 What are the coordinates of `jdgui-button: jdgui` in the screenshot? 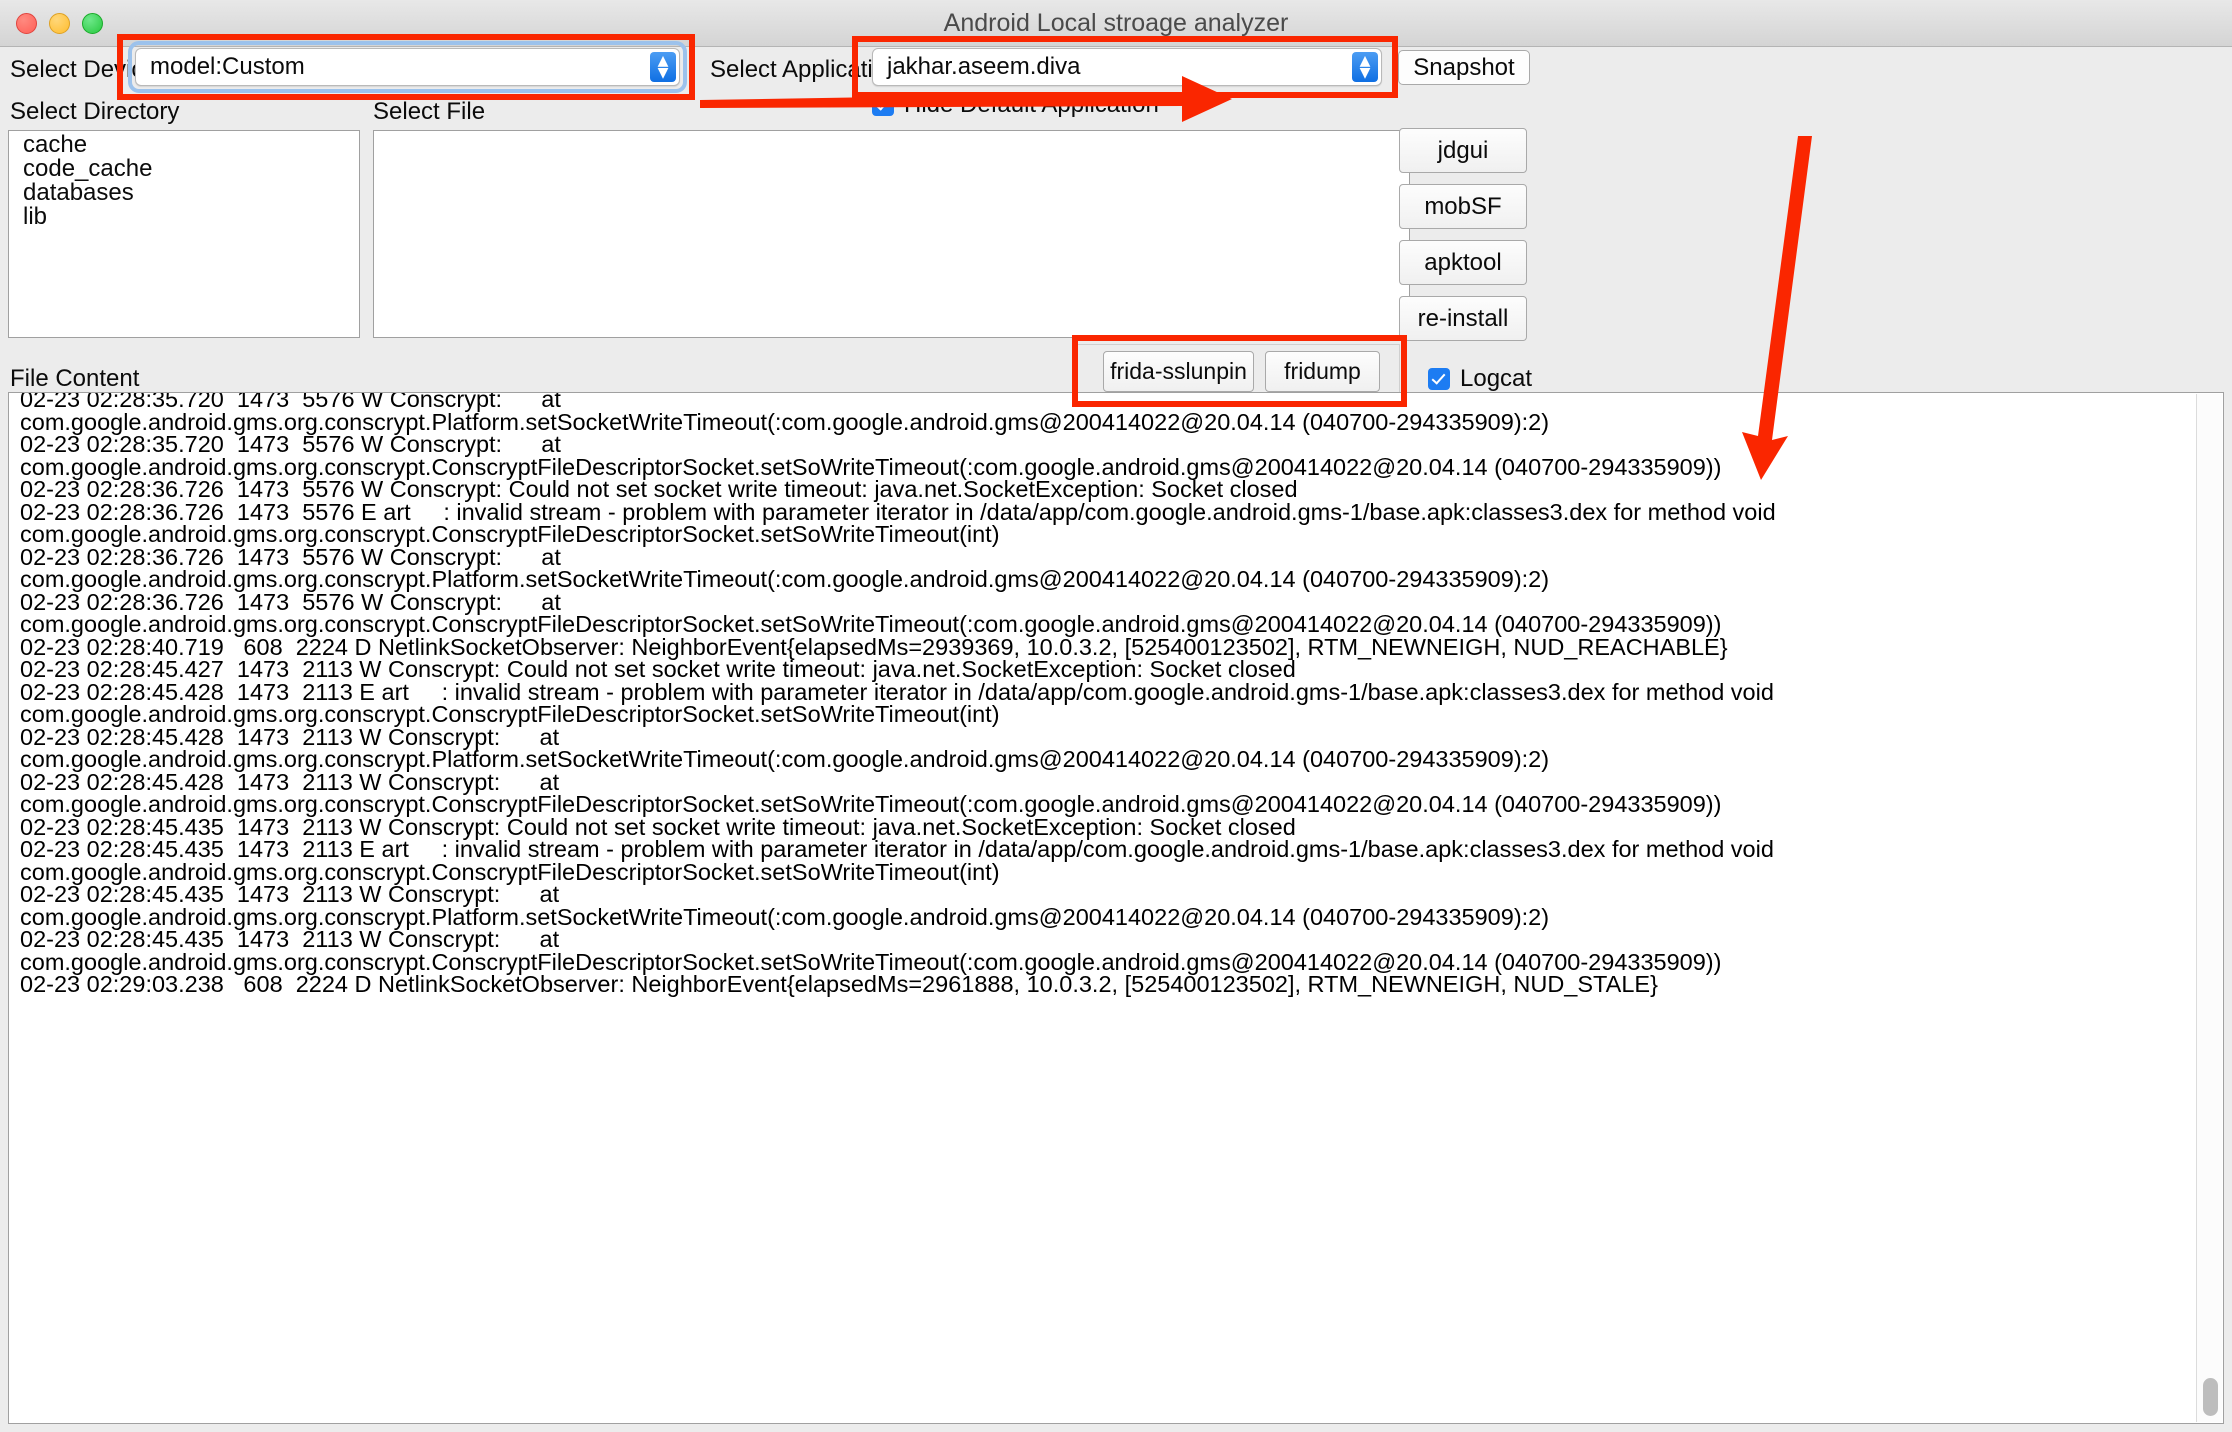 It's located at (1463, 150).